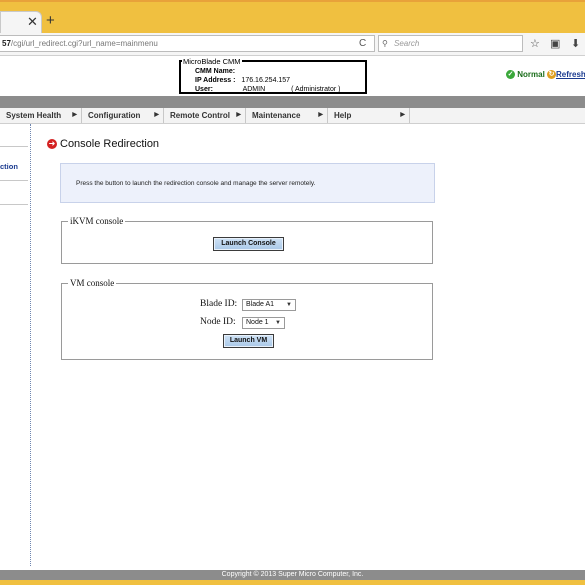 This screenshot has height=585, width=585. What do you see at coordinates (555, 43) in the screenshot?
I see `clipboard-icon: ▣` at bounding box center [555, 43].